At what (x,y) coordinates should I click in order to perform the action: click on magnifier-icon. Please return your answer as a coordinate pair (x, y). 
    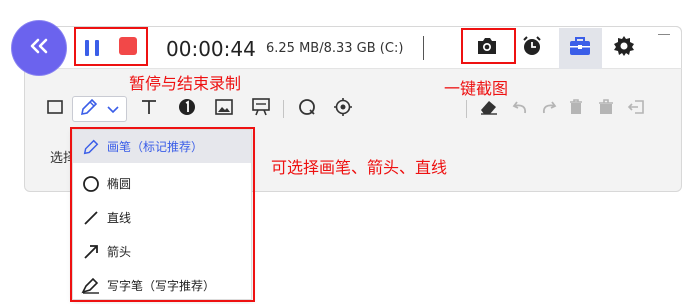
    Looking at the image, I should click on (307, 109).